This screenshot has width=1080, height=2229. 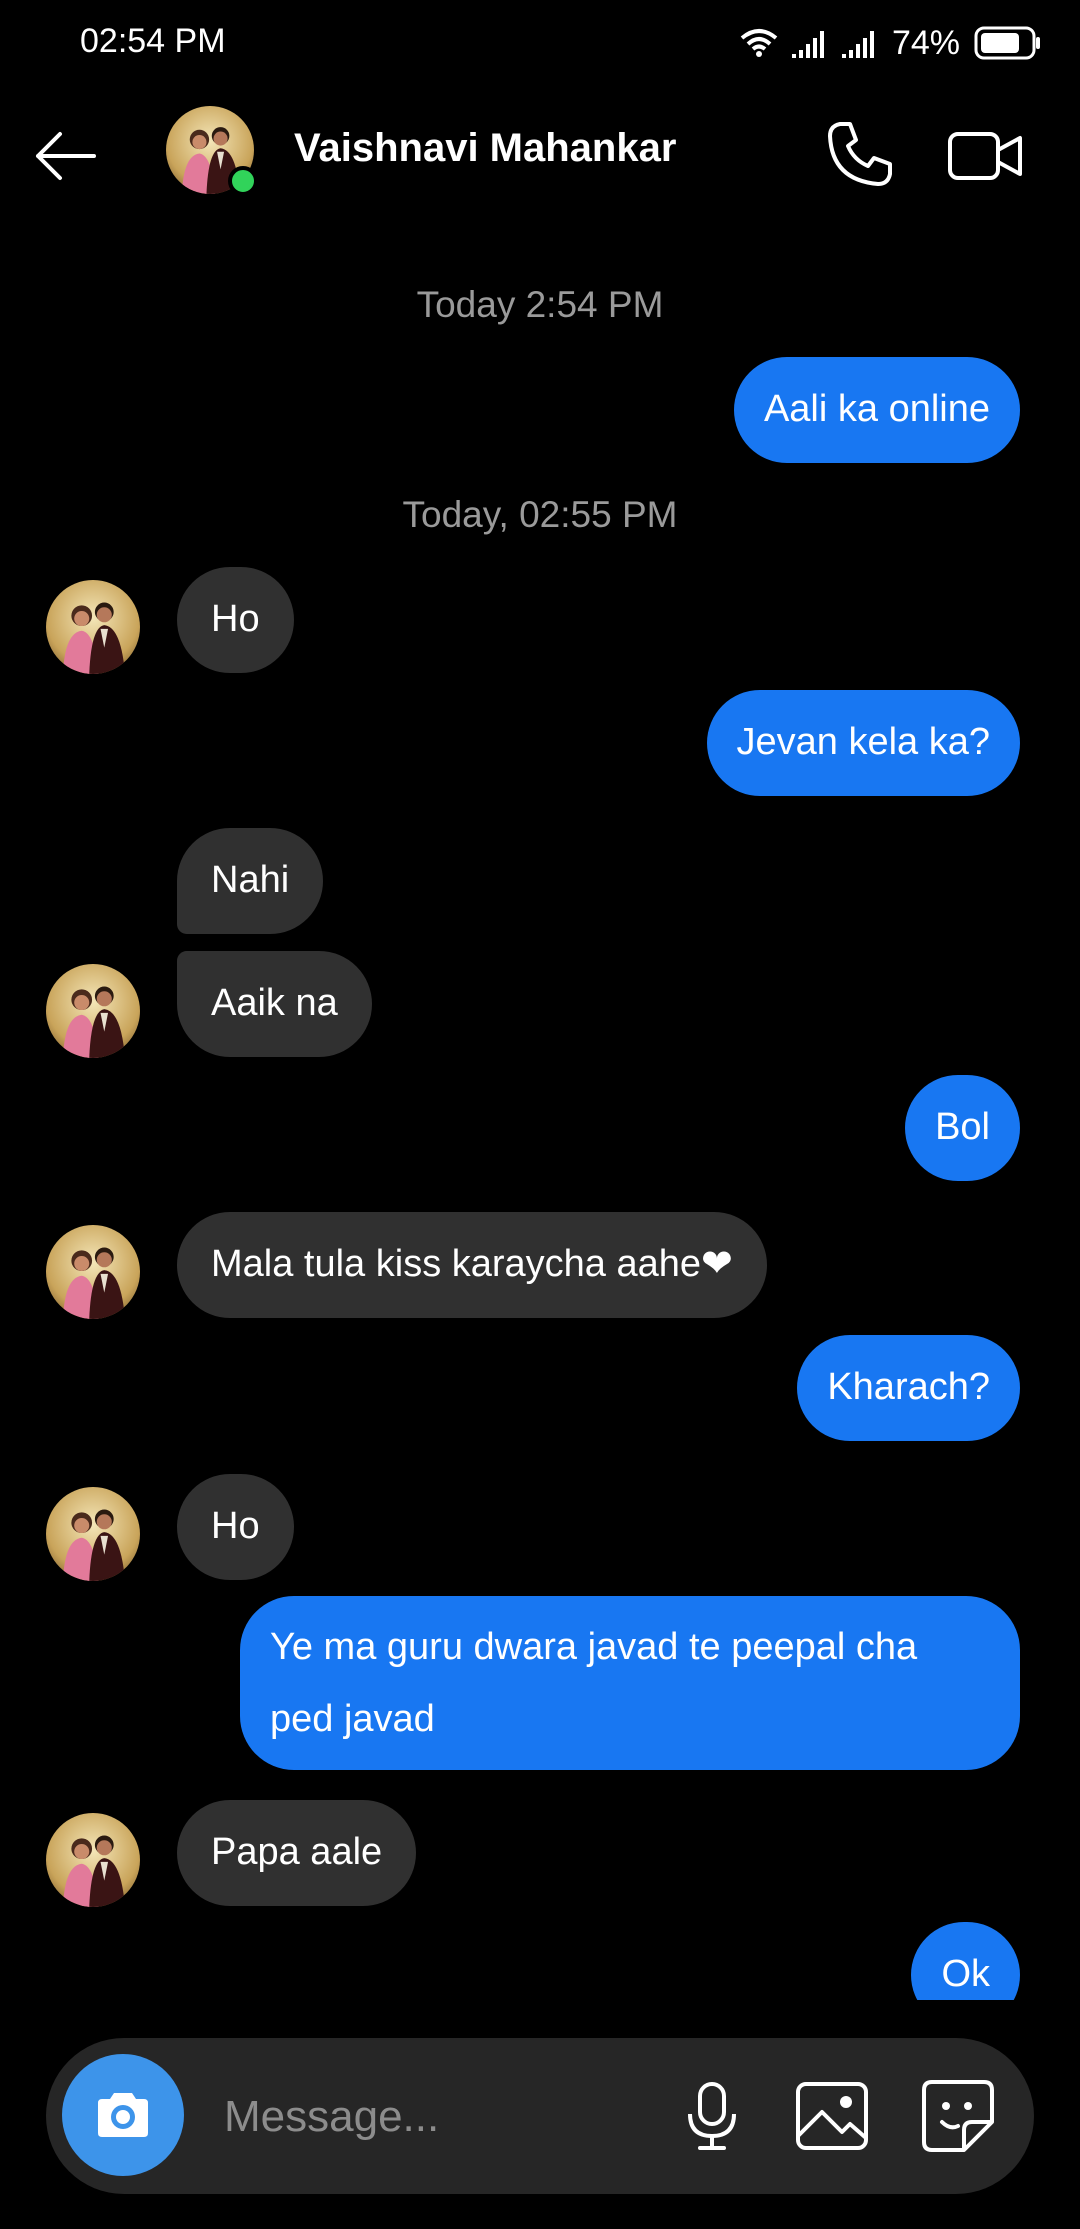 I want to click on battery-icon, so click(x=1007, y=43).